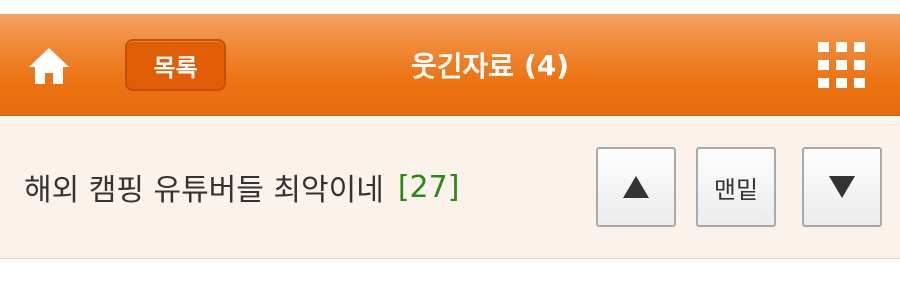  I want to click on board-title: 웃긴자료 (4), so click(490, 65).